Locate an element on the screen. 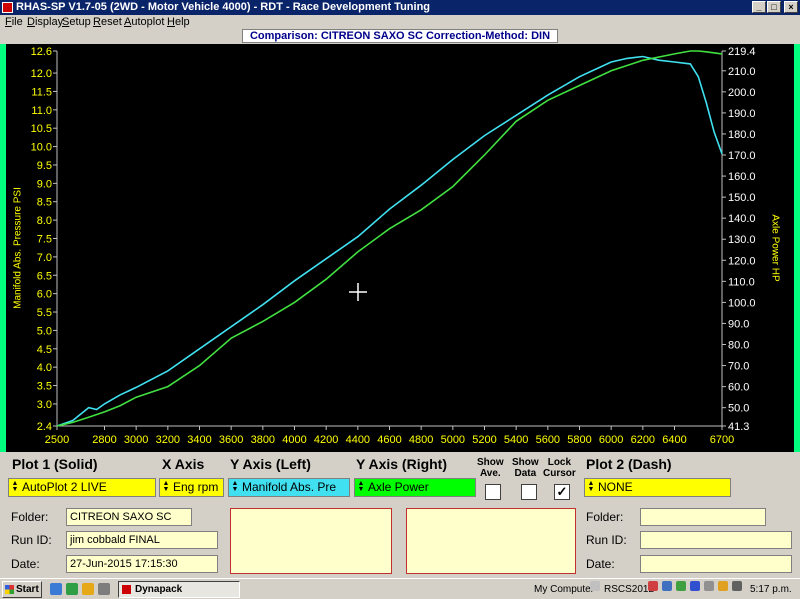 This screenshot has height=599, width=800. y-right-tick-label: 170.0 is located at coordinates (742, 156).